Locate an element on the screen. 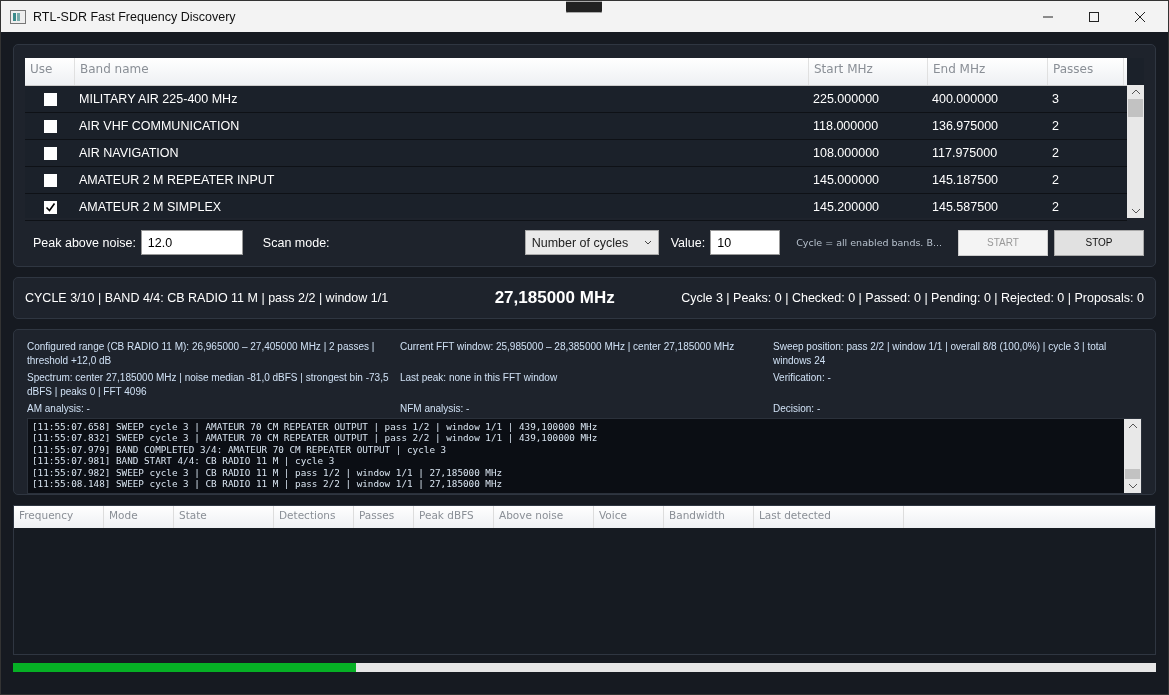  chevron-icon is located at coordinates (647, 242).